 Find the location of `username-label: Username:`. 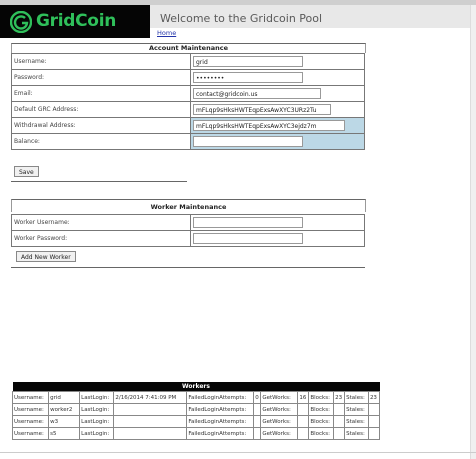

username-label: Username: is located at coordinates (101, 61).